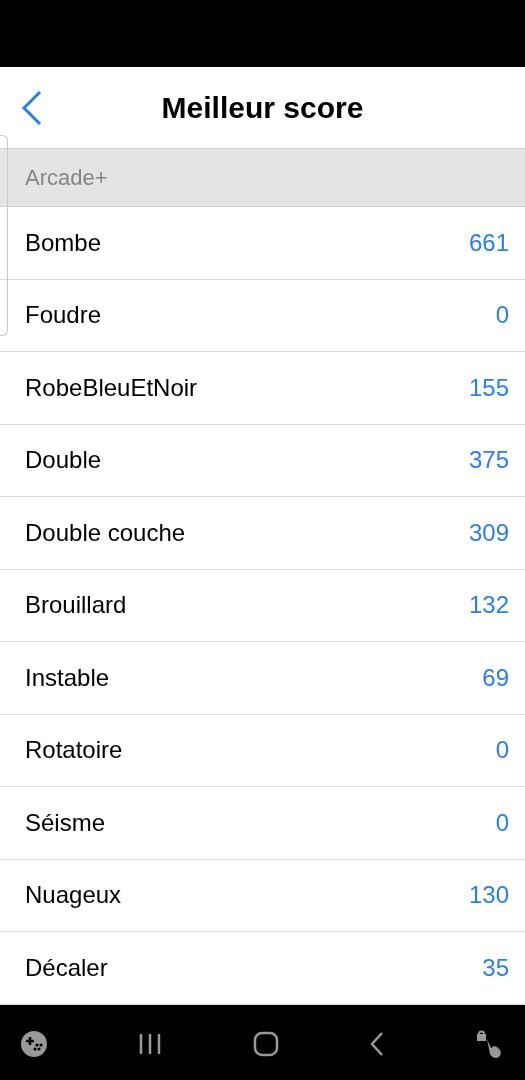 The width and height of the screenshot is (525, 1080). What do you see at coordinates (262, 243) in the screenshot?
I see `score-row: Bombe 661` at bounding box center [262, 243].